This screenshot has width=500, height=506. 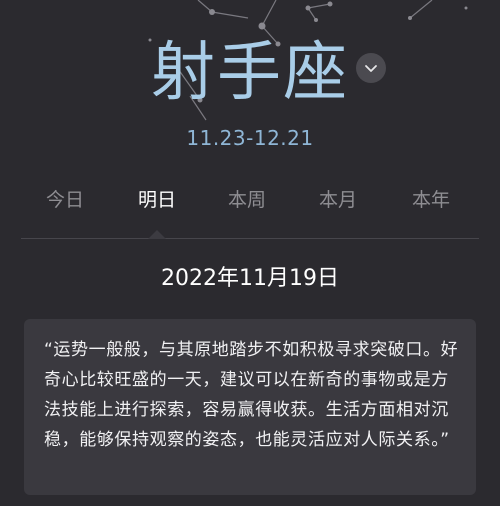 I want to click on tab-this-week: 本周, so click(x=247, y=200).